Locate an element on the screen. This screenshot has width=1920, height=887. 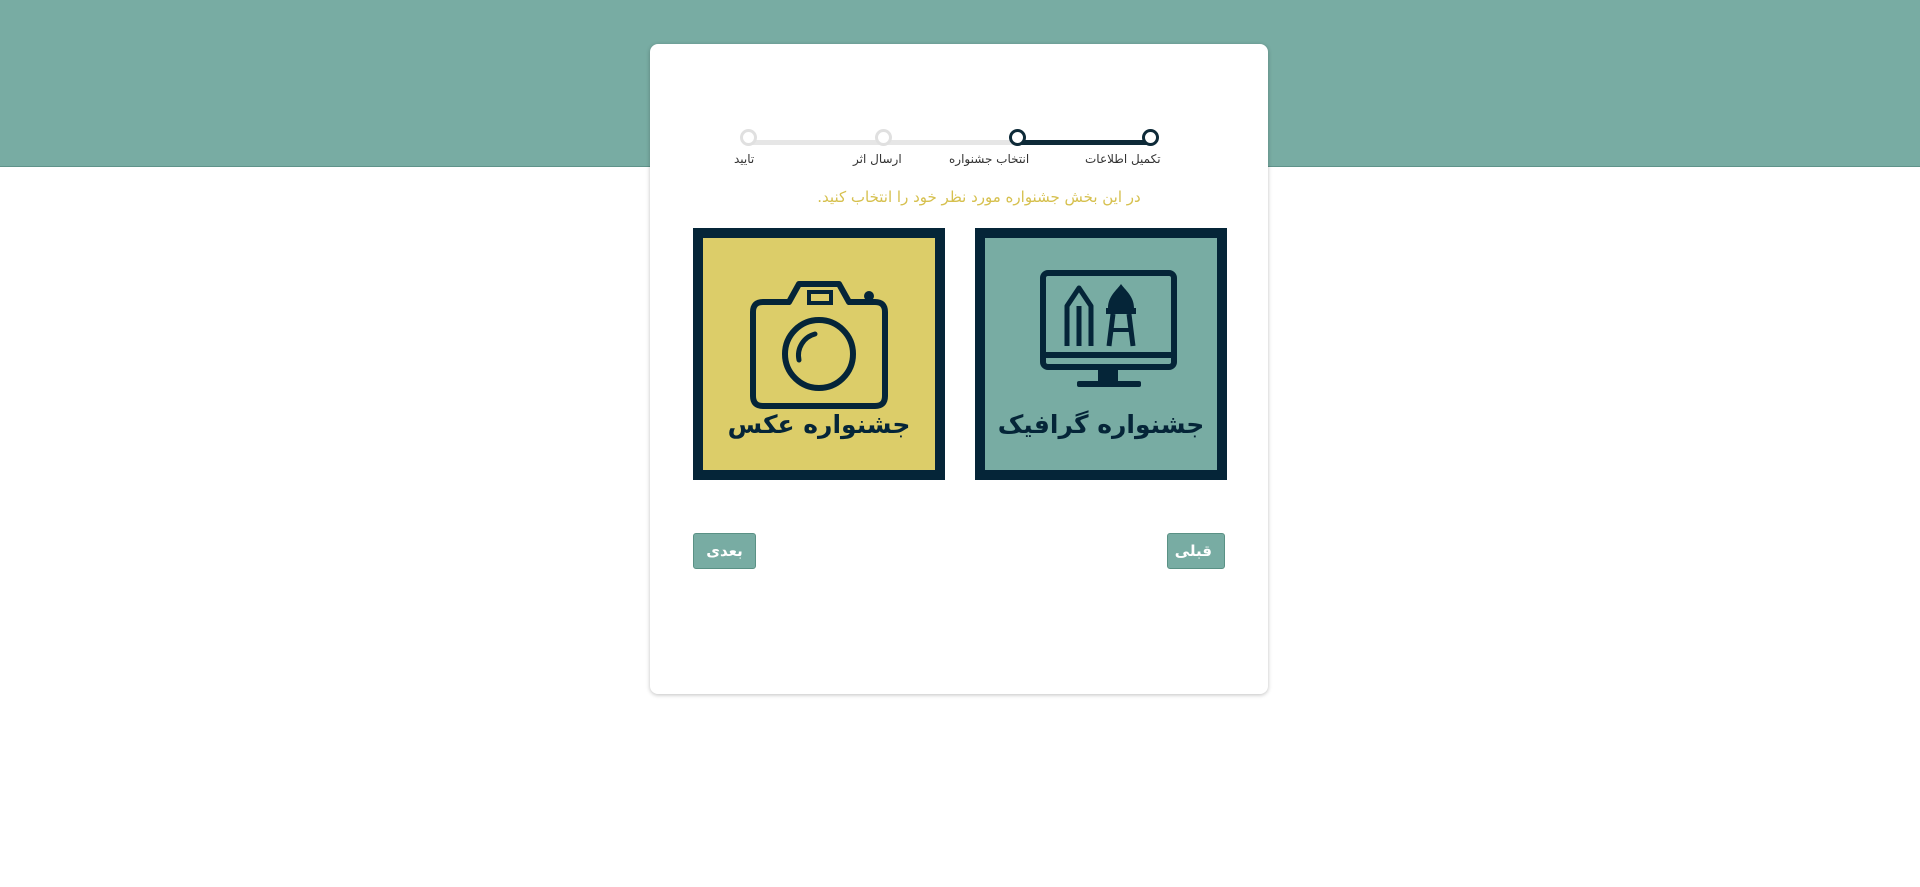
previous-button: قبلی is located at coordinates (1196, 551).